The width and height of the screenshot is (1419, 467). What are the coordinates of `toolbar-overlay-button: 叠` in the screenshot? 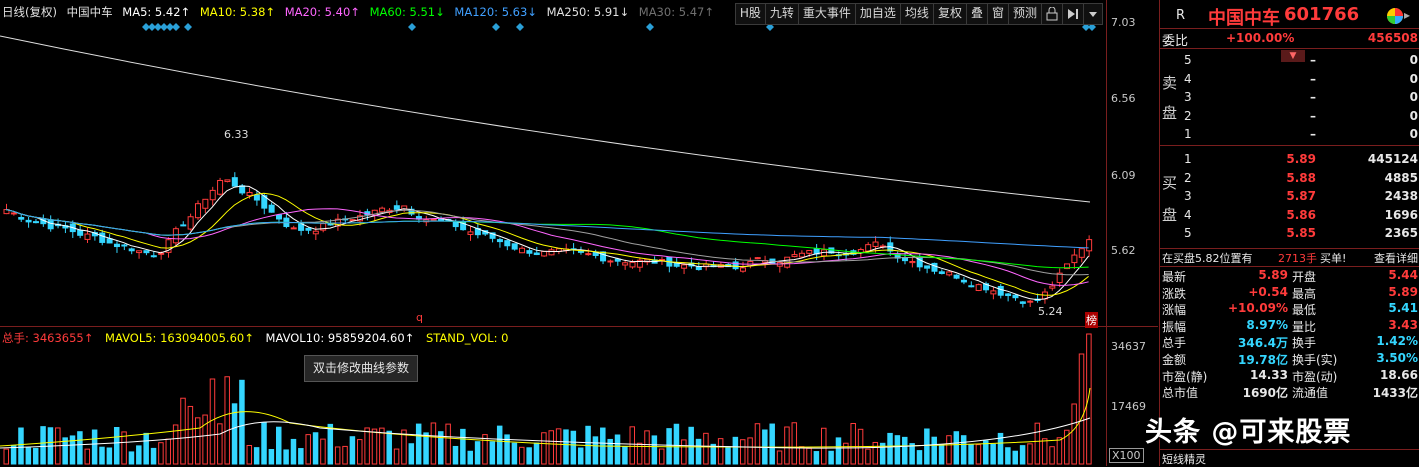 It's located at (977, 14).